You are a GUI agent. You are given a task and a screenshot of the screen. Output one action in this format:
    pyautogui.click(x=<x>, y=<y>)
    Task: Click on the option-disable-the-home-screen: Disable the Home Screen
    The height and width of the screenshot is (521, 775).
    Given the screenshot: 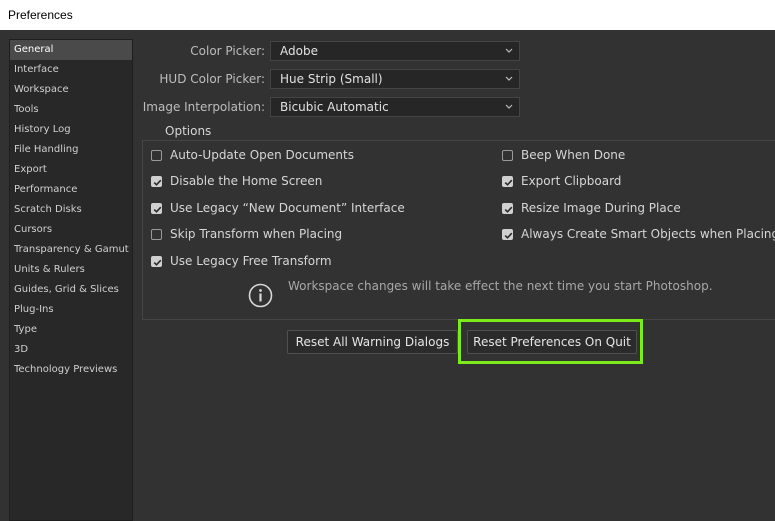 What is the action you would take?
    pyautogui.click(x=236, y=181)
    